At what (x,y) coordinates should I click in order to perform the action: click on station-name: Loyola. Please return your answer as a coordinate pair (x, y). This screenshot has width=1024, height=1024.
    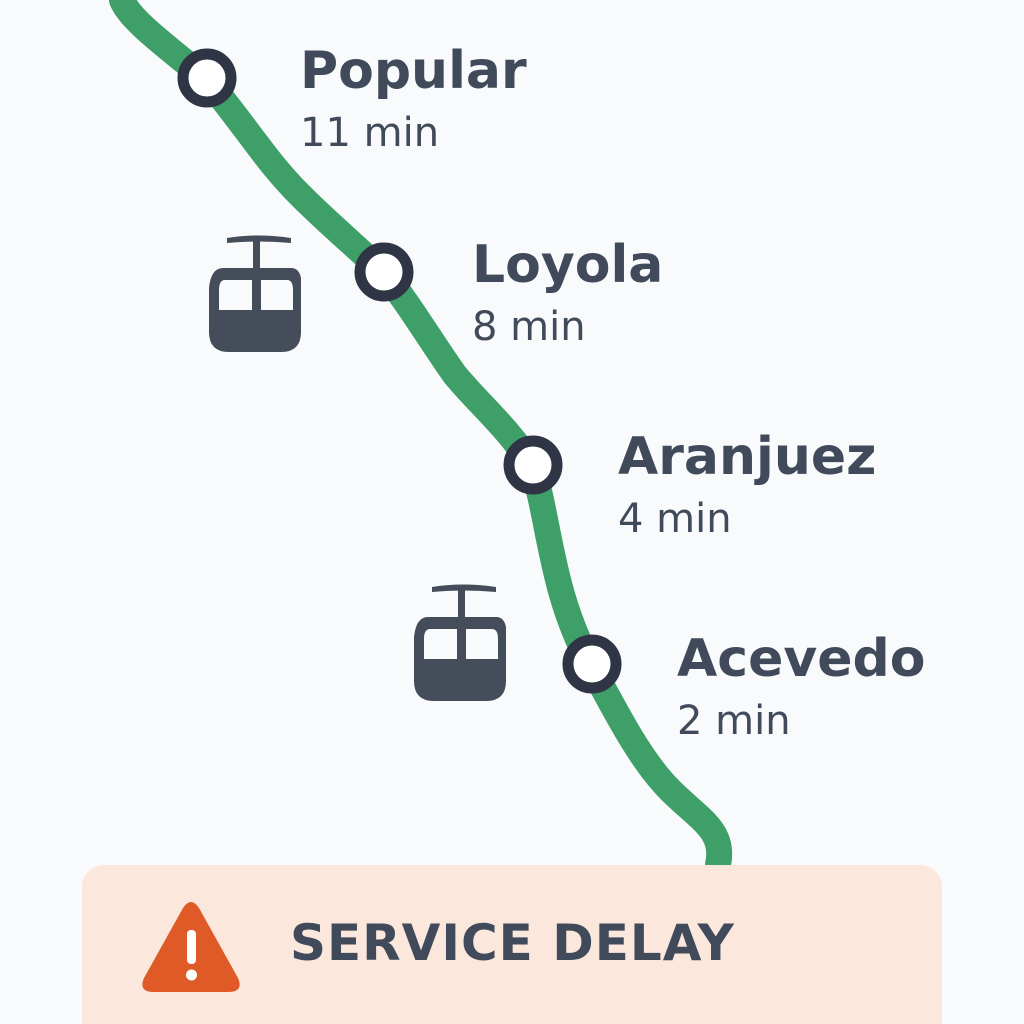
    Looking at the image, I should click on (568, 265).